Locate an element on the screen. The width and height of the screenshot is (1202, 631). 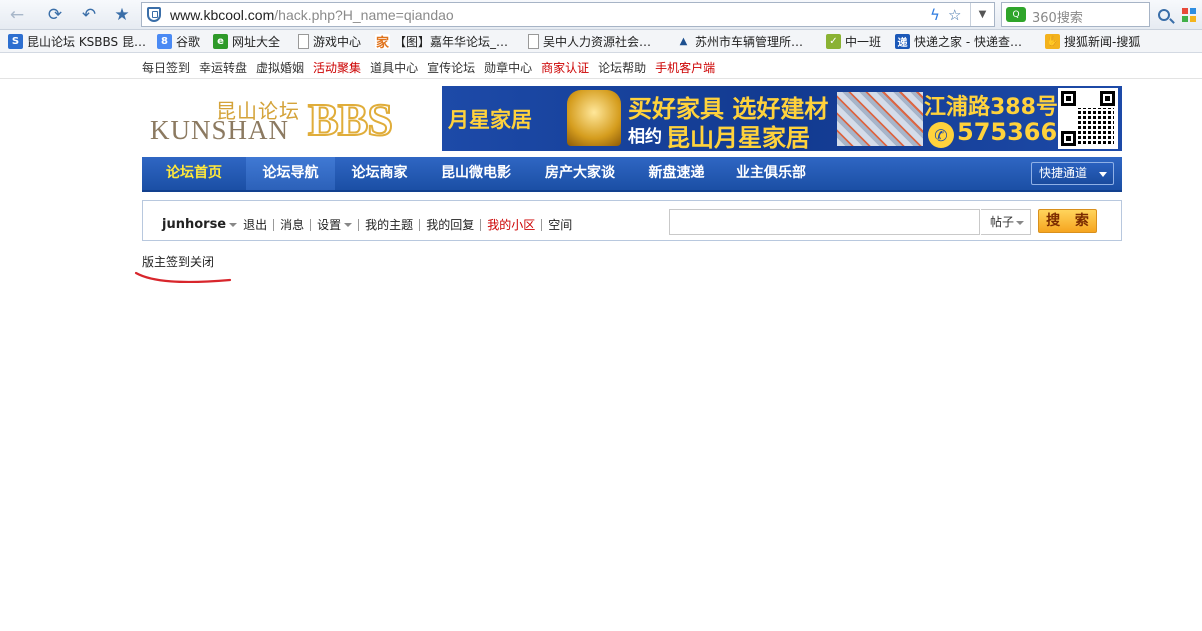
main-navigation: 论坛首页 论坛导航 论坛商家 昆山微电影 房产大家谈 新盘速递 业主俱乐部 is located at coordinates (632, 174).